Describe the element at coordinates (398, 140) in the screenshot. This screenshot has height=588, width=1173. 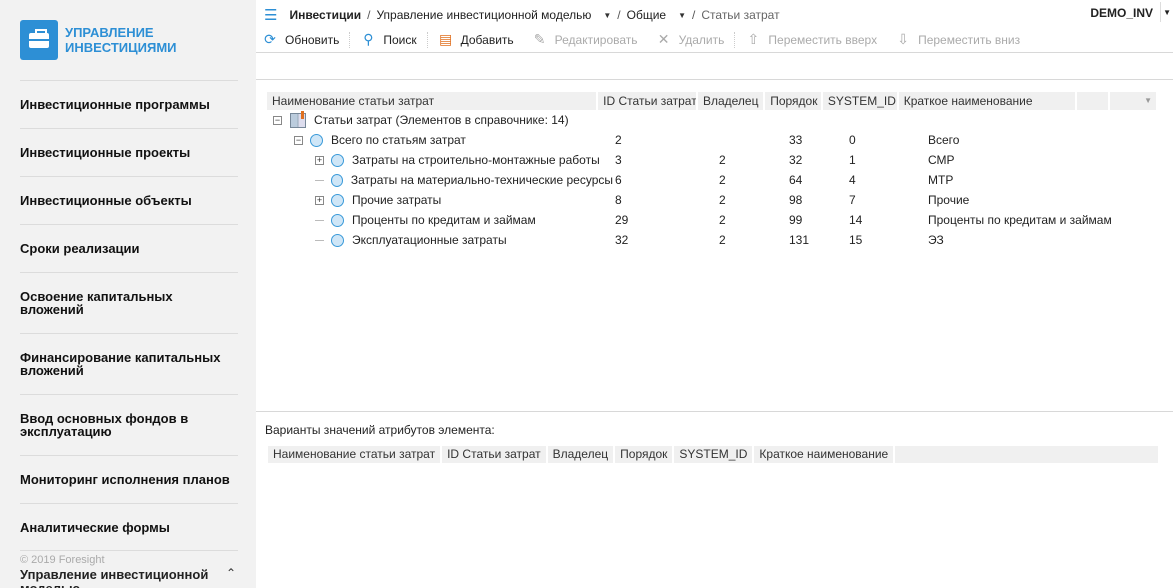
I see `row-name: Всего по статьям затрат` at that location.